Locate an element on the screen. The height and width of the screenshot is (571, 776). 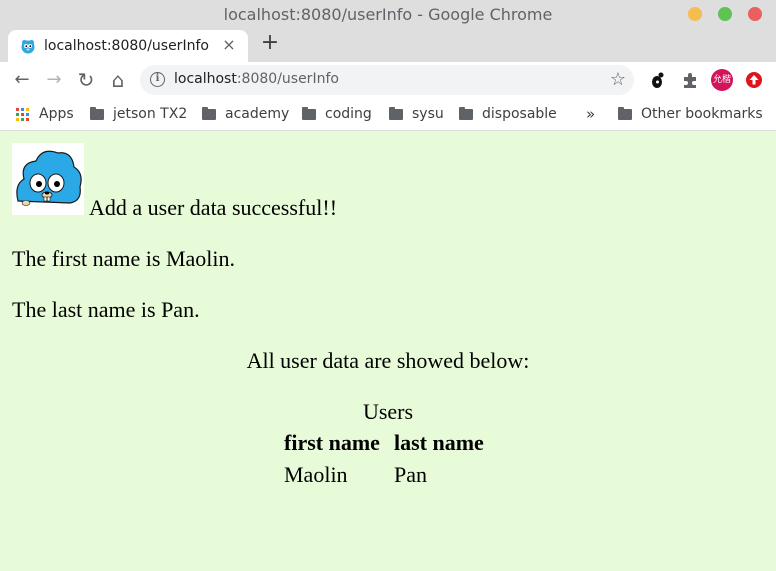
bookmark-apps: Apps is located at coordinates (45, 114).